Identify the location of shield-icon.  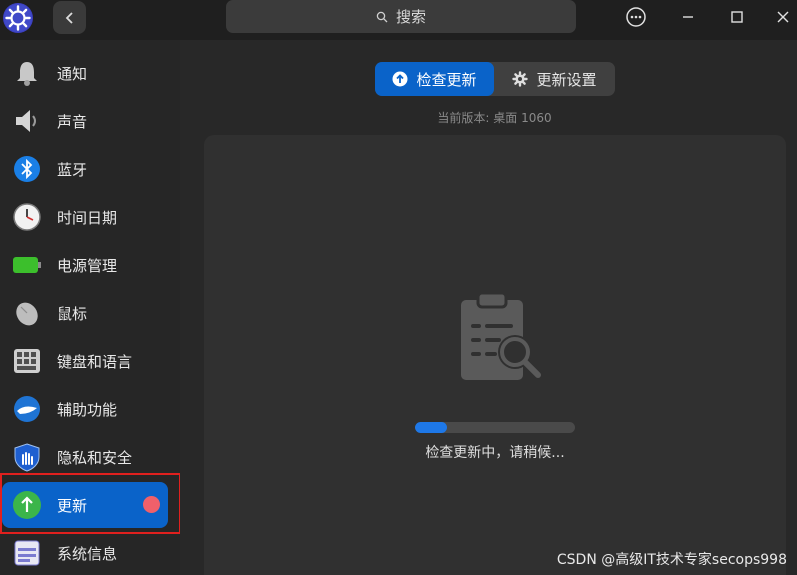
(27, 457).